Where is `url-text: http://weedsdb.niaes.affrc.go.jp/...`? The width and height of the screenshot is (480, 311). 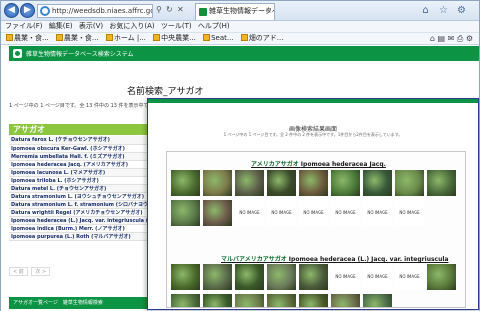 url-text: http://weedsdb.niaes.affrc.go.jp/... is located at coordinates (102, 11).